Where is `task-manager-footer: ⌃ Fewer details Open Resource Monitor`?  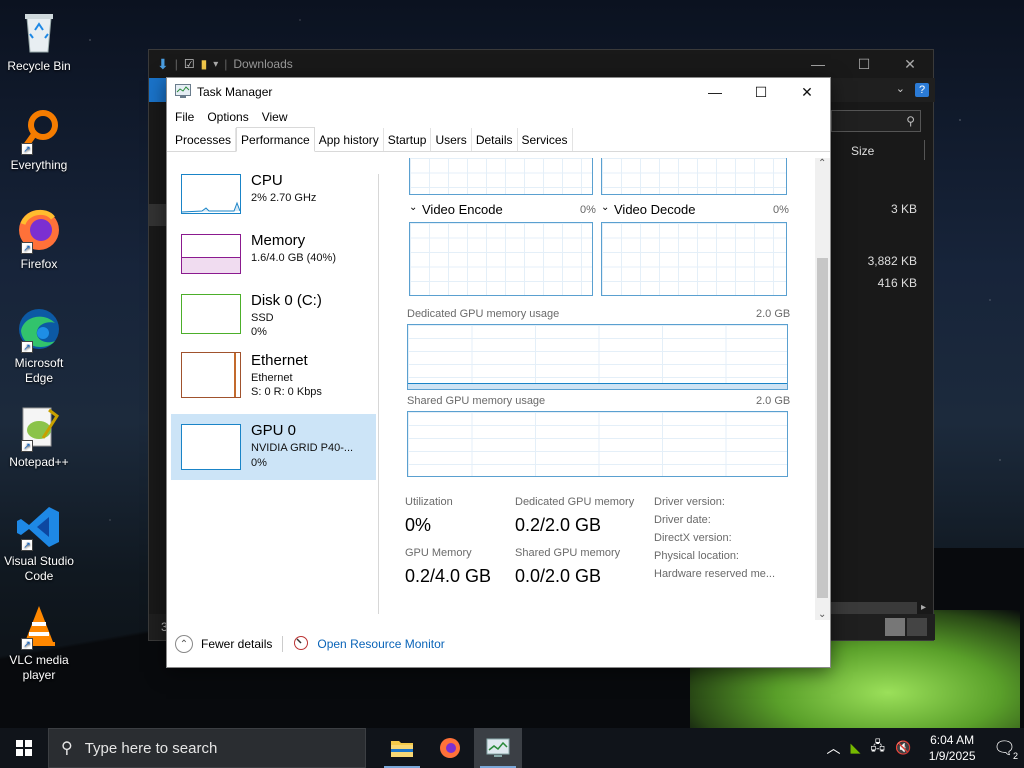
task-manager-footer: ⌃ Fewer details Open Resource Monitor is located at coordinates (498, 644).